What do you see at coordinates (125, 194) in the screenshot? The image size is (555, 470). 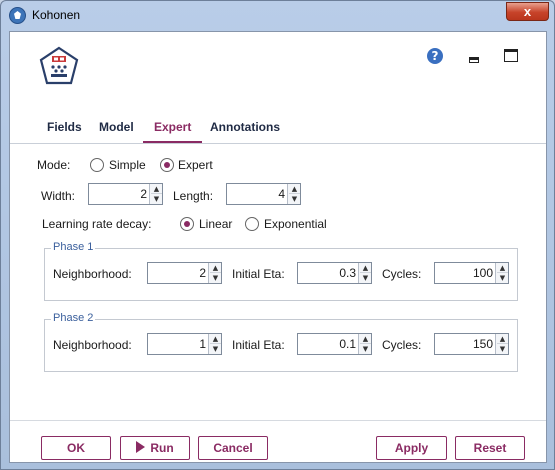 I see `width-spinner: 2 ▲ ▼` at bounding box center [125, 194].